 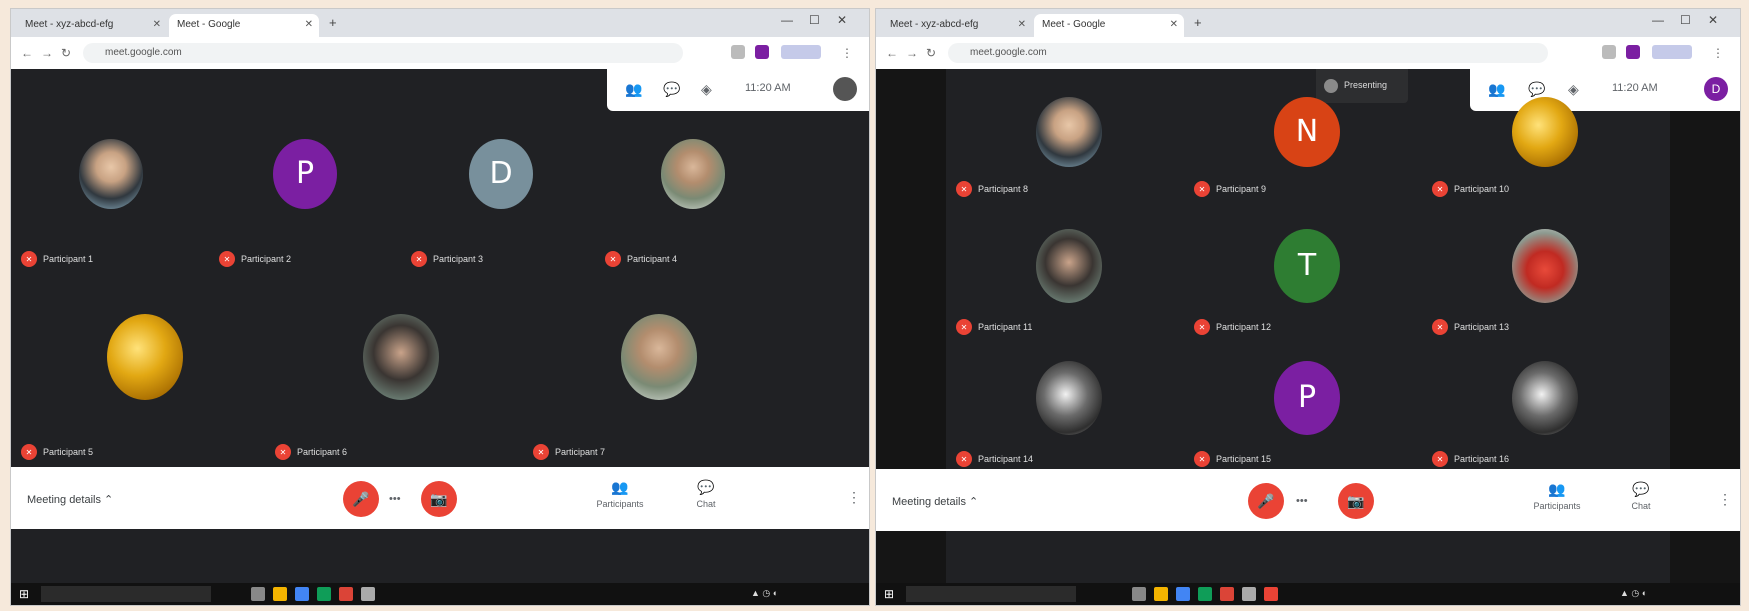 I want to click on participant-name: Participant 15, so click(x=1244, y=459).